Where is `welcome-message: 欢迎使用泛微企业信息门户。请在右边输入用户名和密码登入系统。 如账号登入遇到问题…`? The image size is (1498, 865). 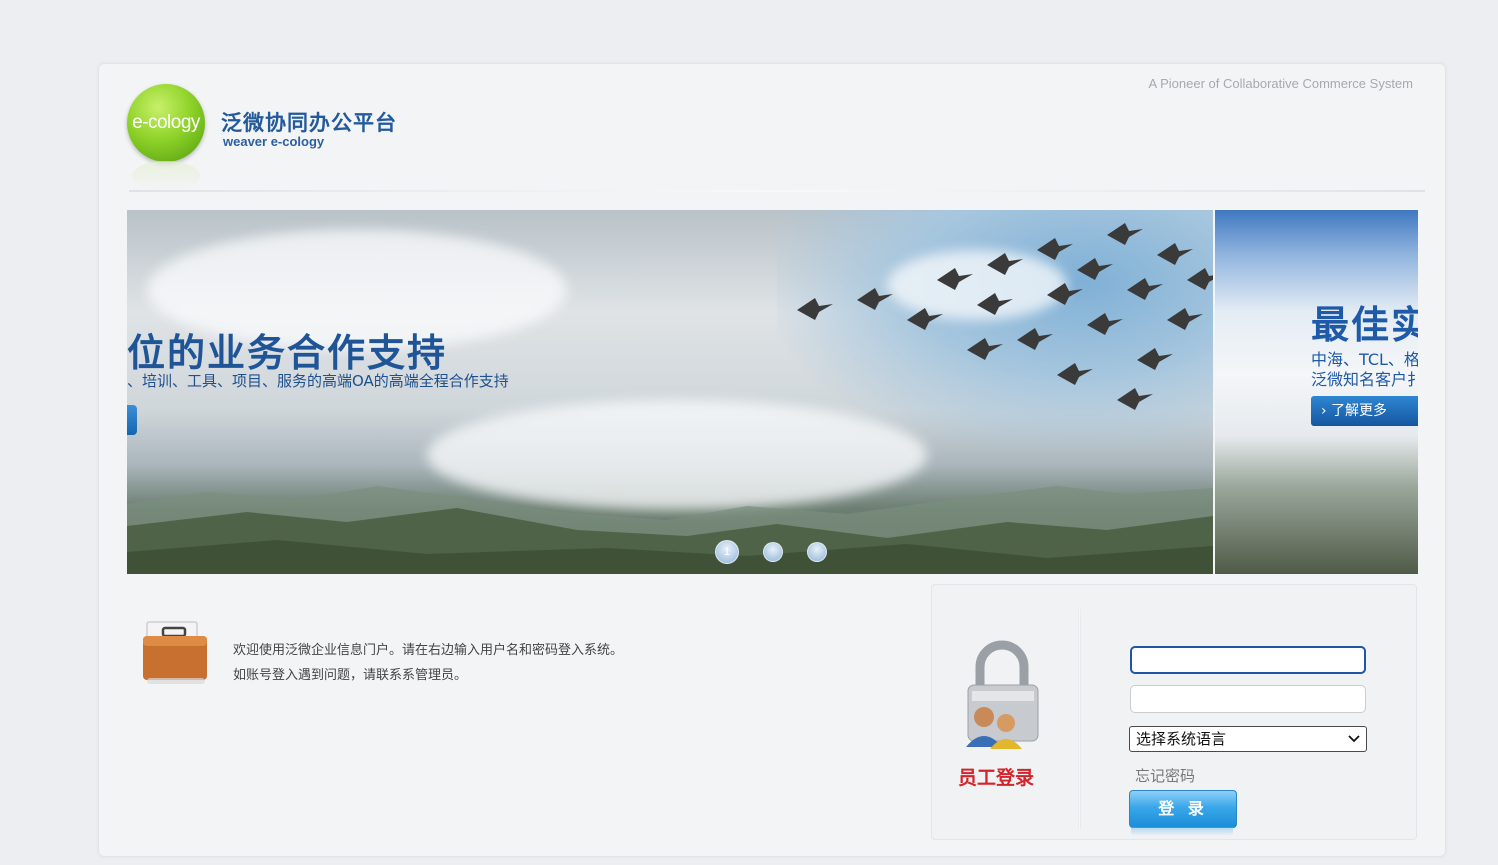 welcome-message: 欢迎使用泛微企业信息门户。请在右边输入用户名和密码登入系统。 如账号登入遇到问题… is located at coordinates (428, 663).